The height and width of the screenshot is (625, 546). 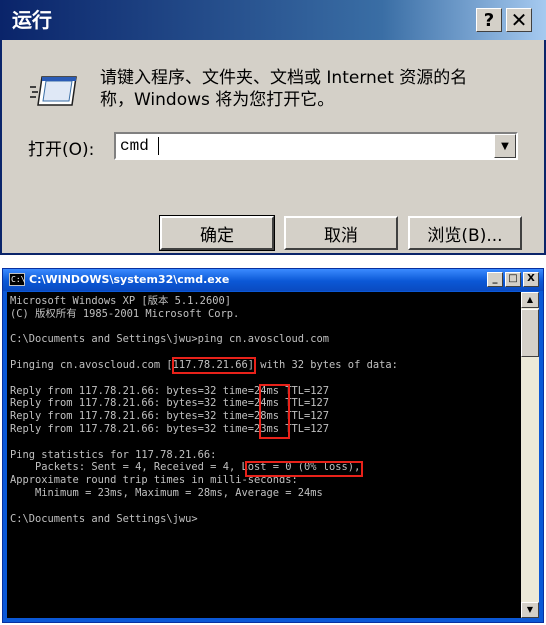 I want to click on open-combobox: cmd ▼, so click(x=316, y=146).